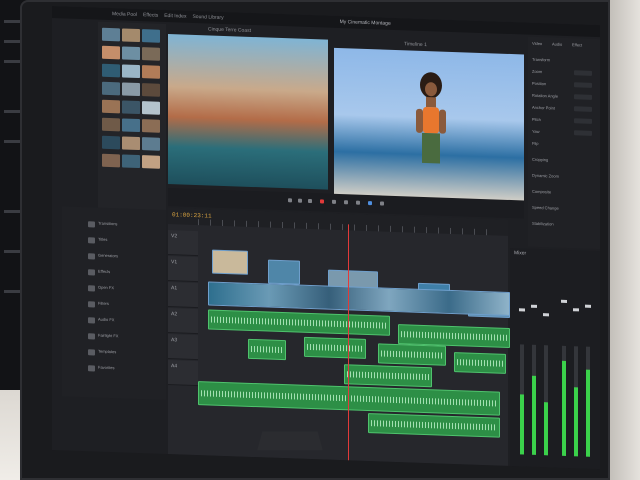 The height and width of the screenshot is (480, 640). Describe the element at coordinates (108, 337) in the screenshot. I see `effect-item: Fairlight FX` at that location.